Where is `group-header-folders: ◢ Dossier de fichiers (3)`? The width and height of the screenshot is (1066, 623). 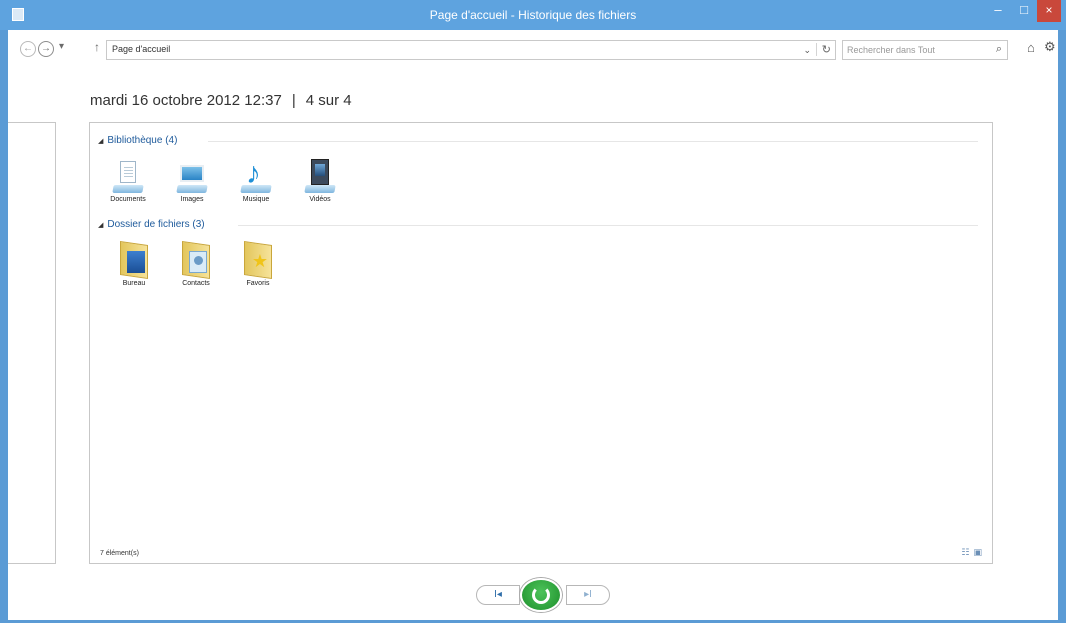
group-header-folders: ◢ Dossier de fichiers (3) is located at coordinates (151, 224).